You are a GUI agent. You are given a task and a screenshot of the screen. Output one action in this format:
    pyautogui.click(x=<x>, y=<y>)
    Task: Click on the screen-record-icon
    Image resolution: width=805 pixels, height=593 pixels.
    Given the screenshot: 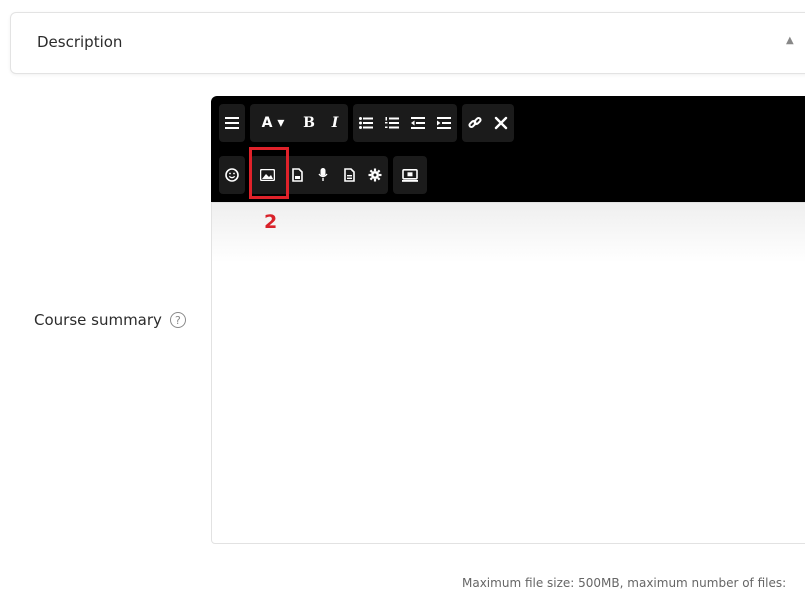 What is the action you would take?
    pyautogui.click(x=410, y=175)
    